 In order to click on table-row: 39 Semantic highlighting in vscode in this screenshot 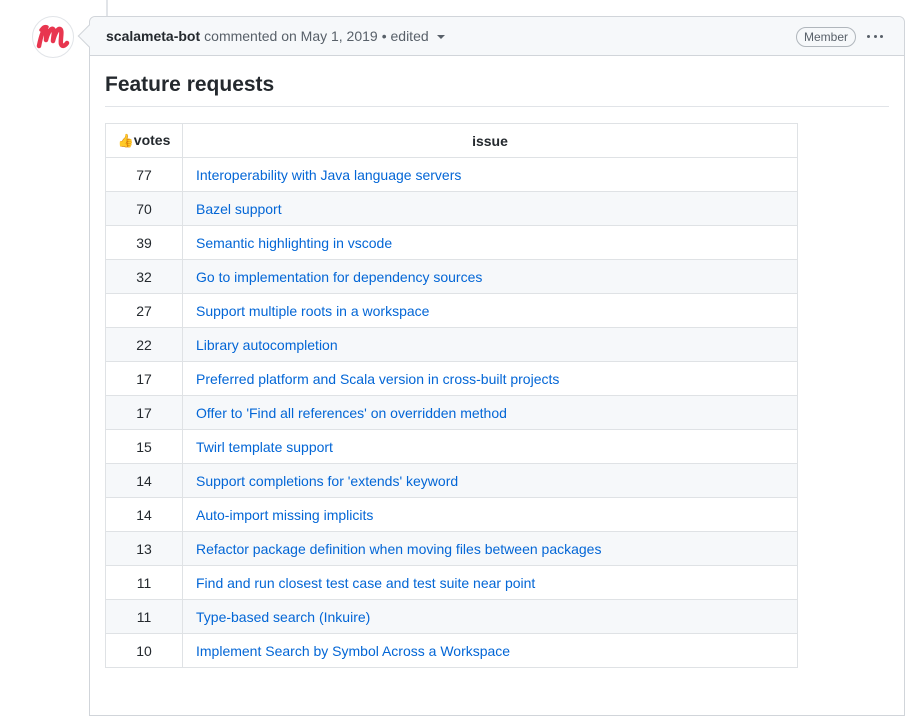, I will do `click(451, 242)`.